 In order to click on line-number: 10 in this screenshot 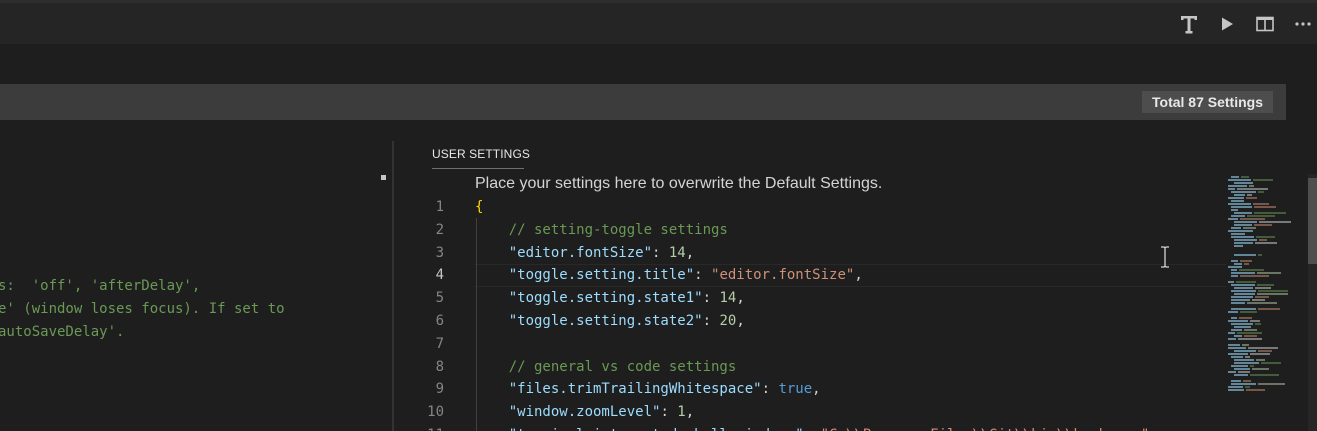, I will do `click(435, 412)`.